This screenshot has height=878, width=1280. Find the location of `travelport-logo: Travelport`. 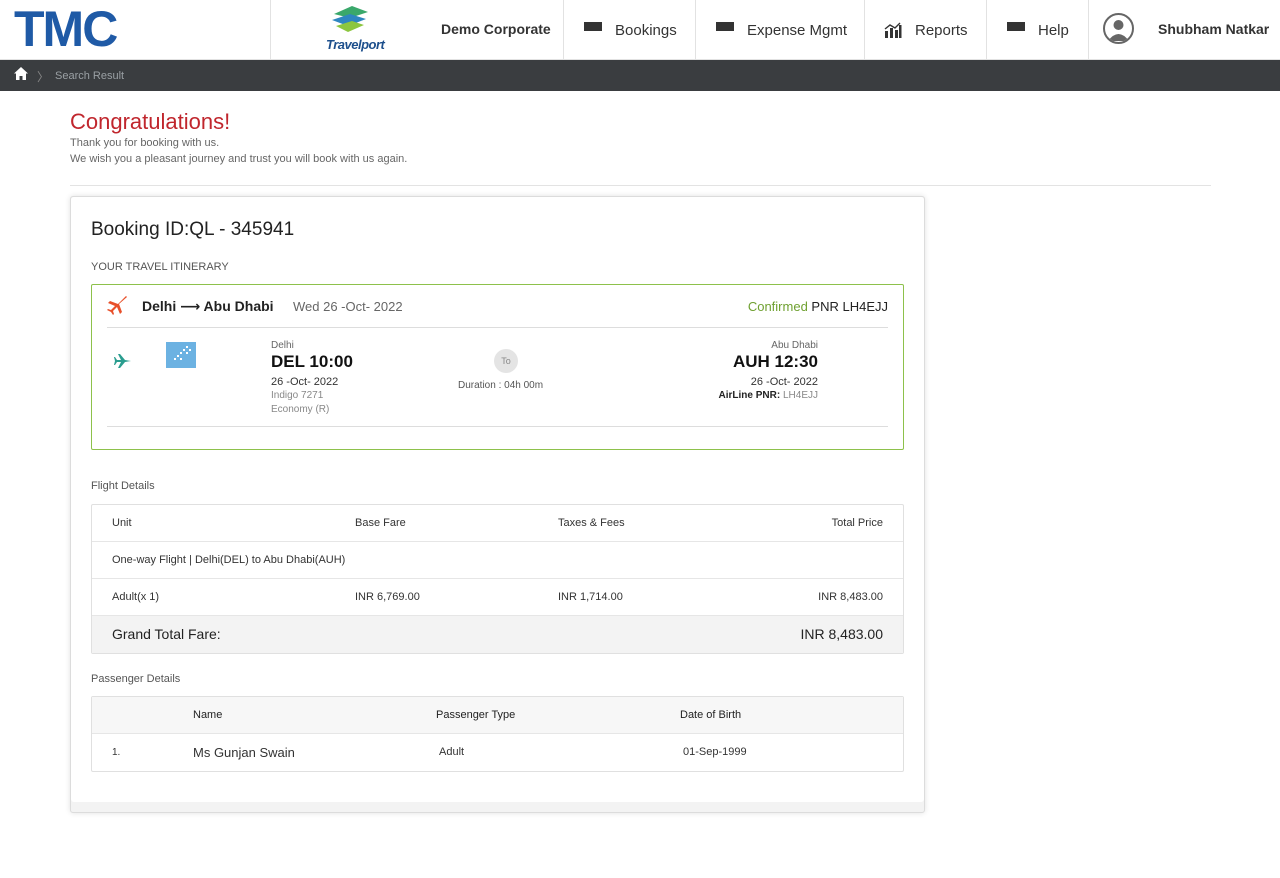

travelport-logo: Travelport is located at coordinates (353, 30).